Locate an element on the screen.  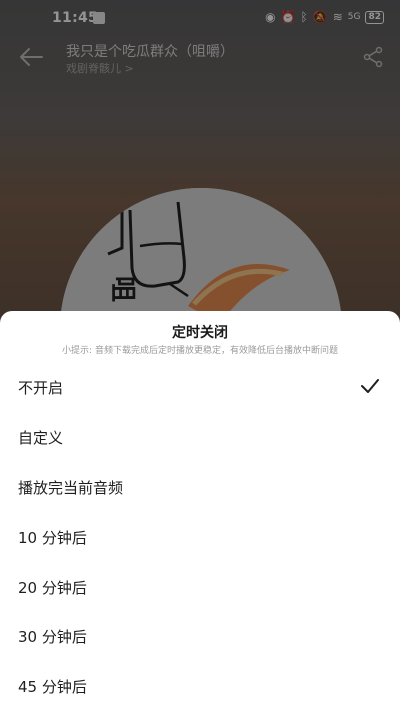
option-label: 播放完当前音频 is located at coordinates (71, 488).